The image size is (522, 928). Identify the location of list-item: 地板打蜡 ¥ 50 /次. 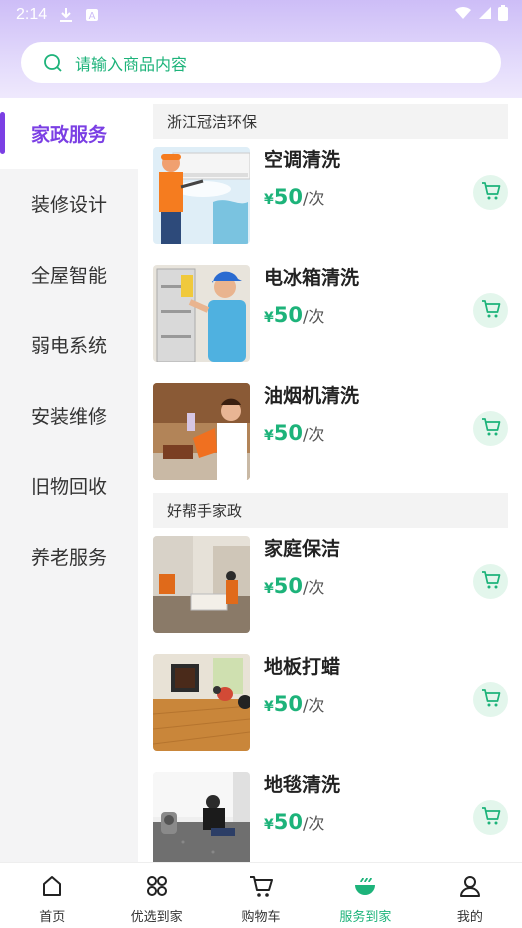
(330, 705).